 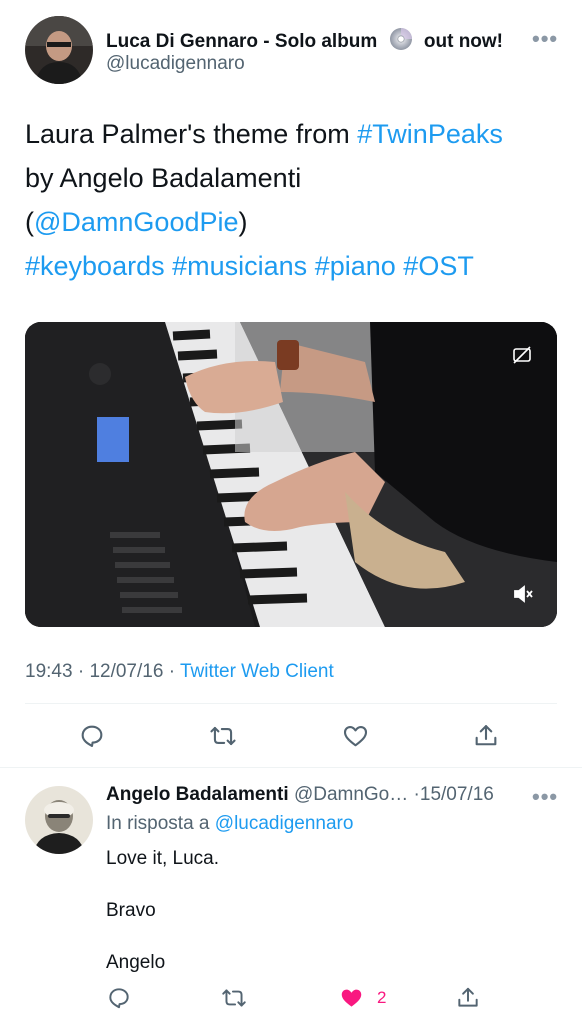 I want to click on reply-reply-button, so click(x=119, y=998).